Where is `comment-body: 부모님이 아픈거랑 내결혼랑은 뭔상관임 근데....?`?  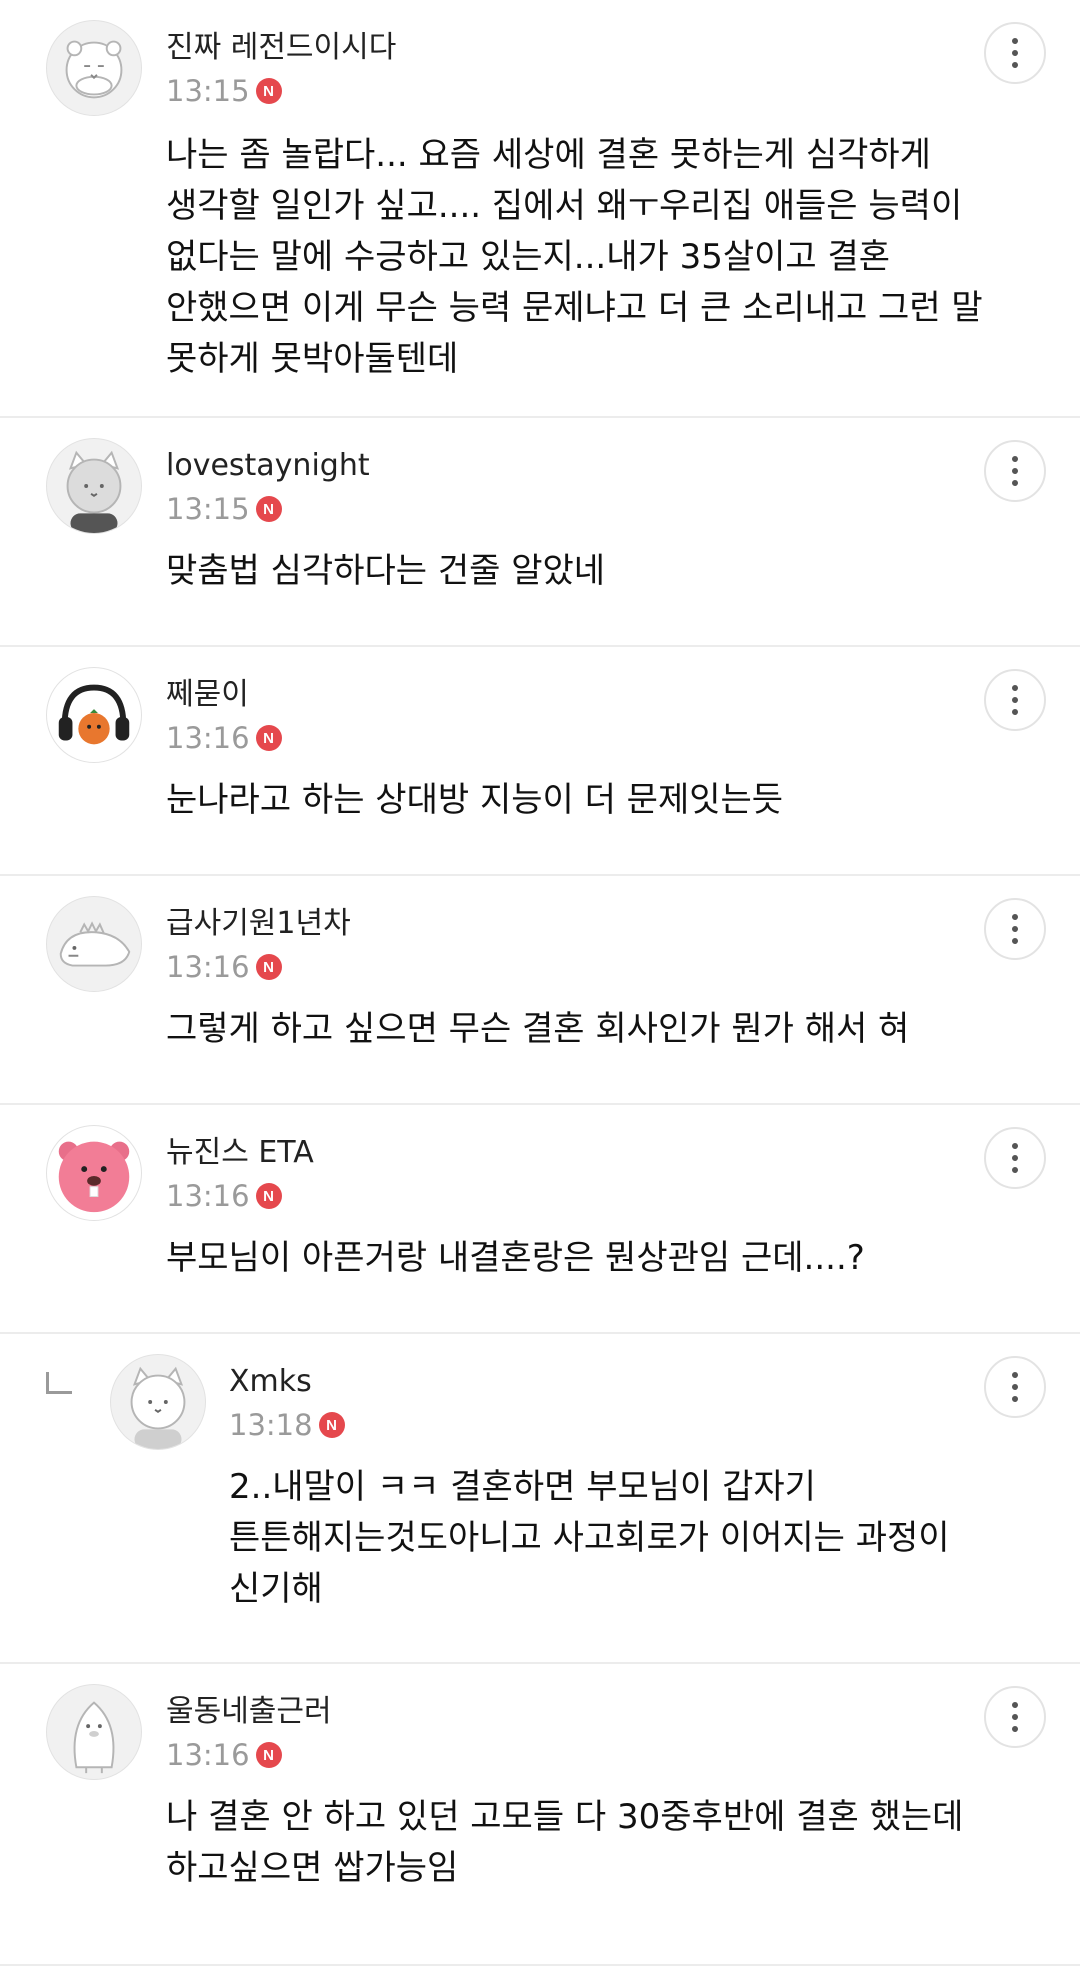
comment-body: 부모님이 아픈거랑 내결혼랑은 뭔상관임 근데....? is located at coordinates (515, 1258).